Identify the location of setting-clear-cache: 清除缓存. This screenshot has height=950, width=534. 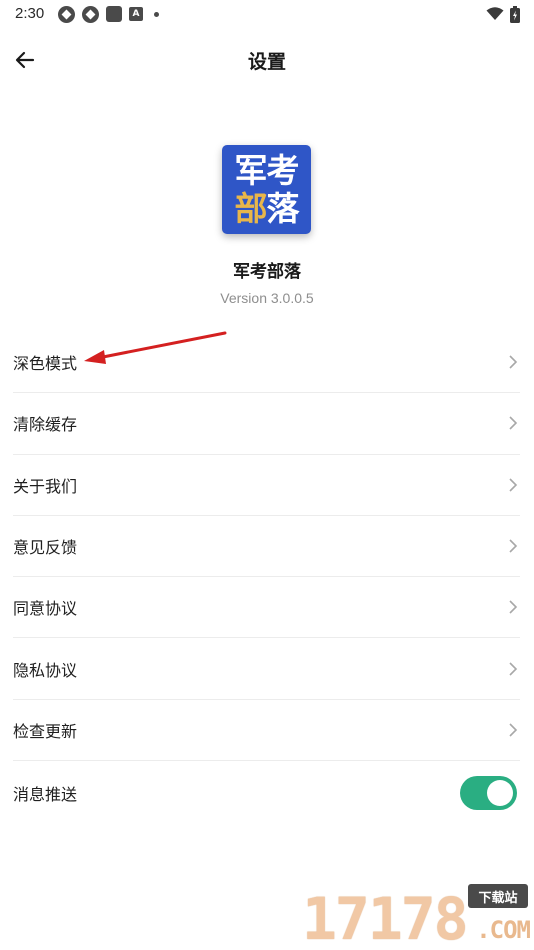
(266, 424).